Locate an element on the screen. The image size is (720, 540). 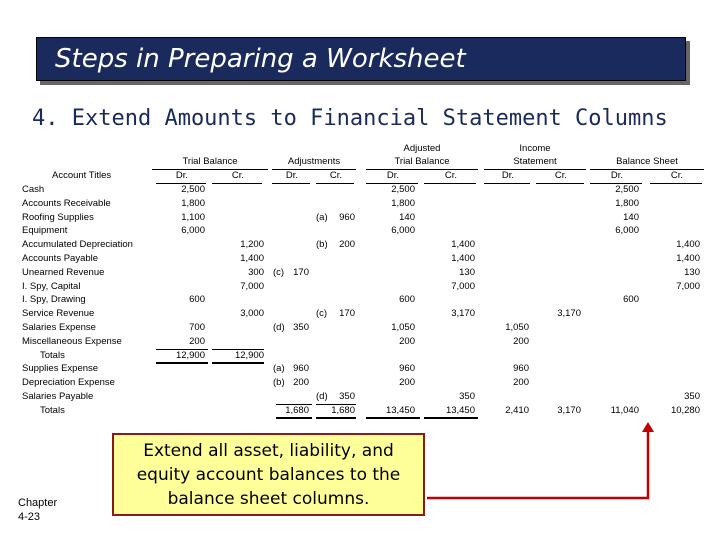
callout-arrow is located at coordinates (540, 461).